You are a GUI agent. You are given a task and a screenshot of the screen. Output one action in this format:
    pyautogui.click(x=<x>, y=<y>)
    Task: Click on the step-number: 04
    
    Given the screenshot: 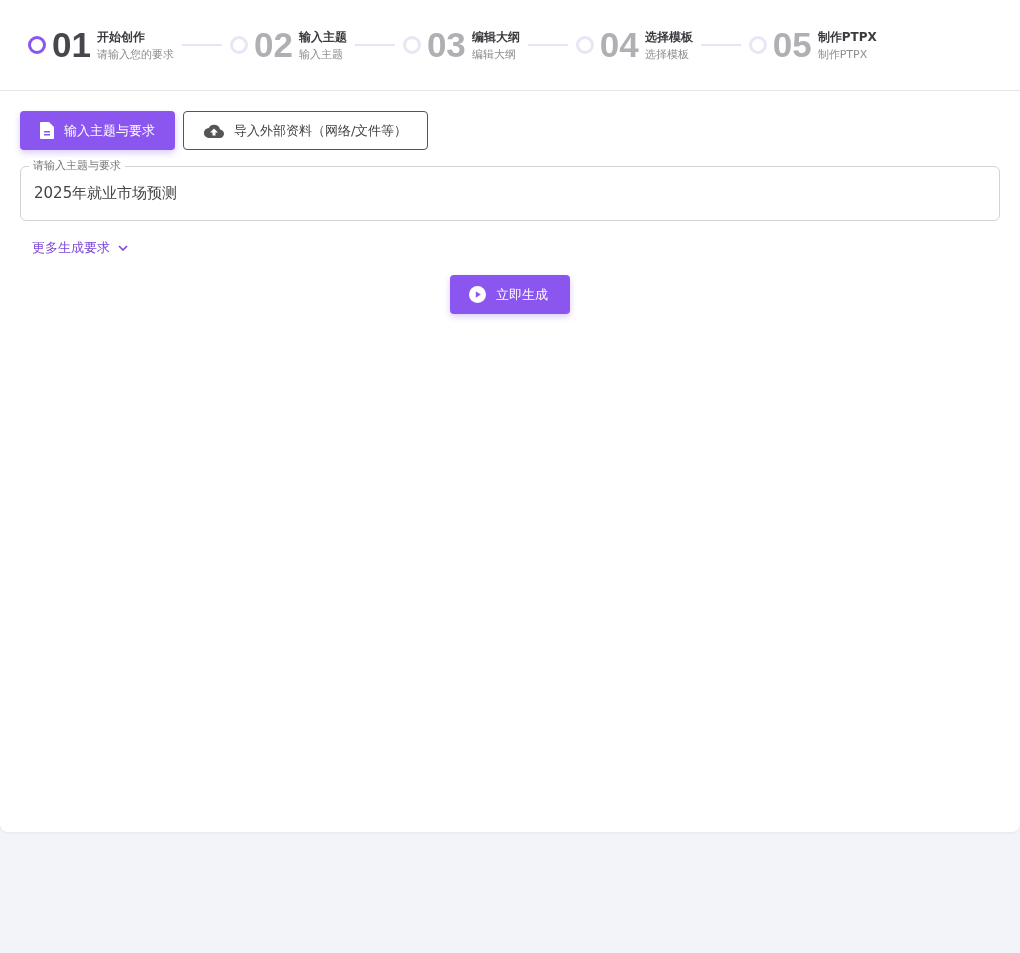 What is the action you would take?
    pyautogui.click(x=619, y=45)
    